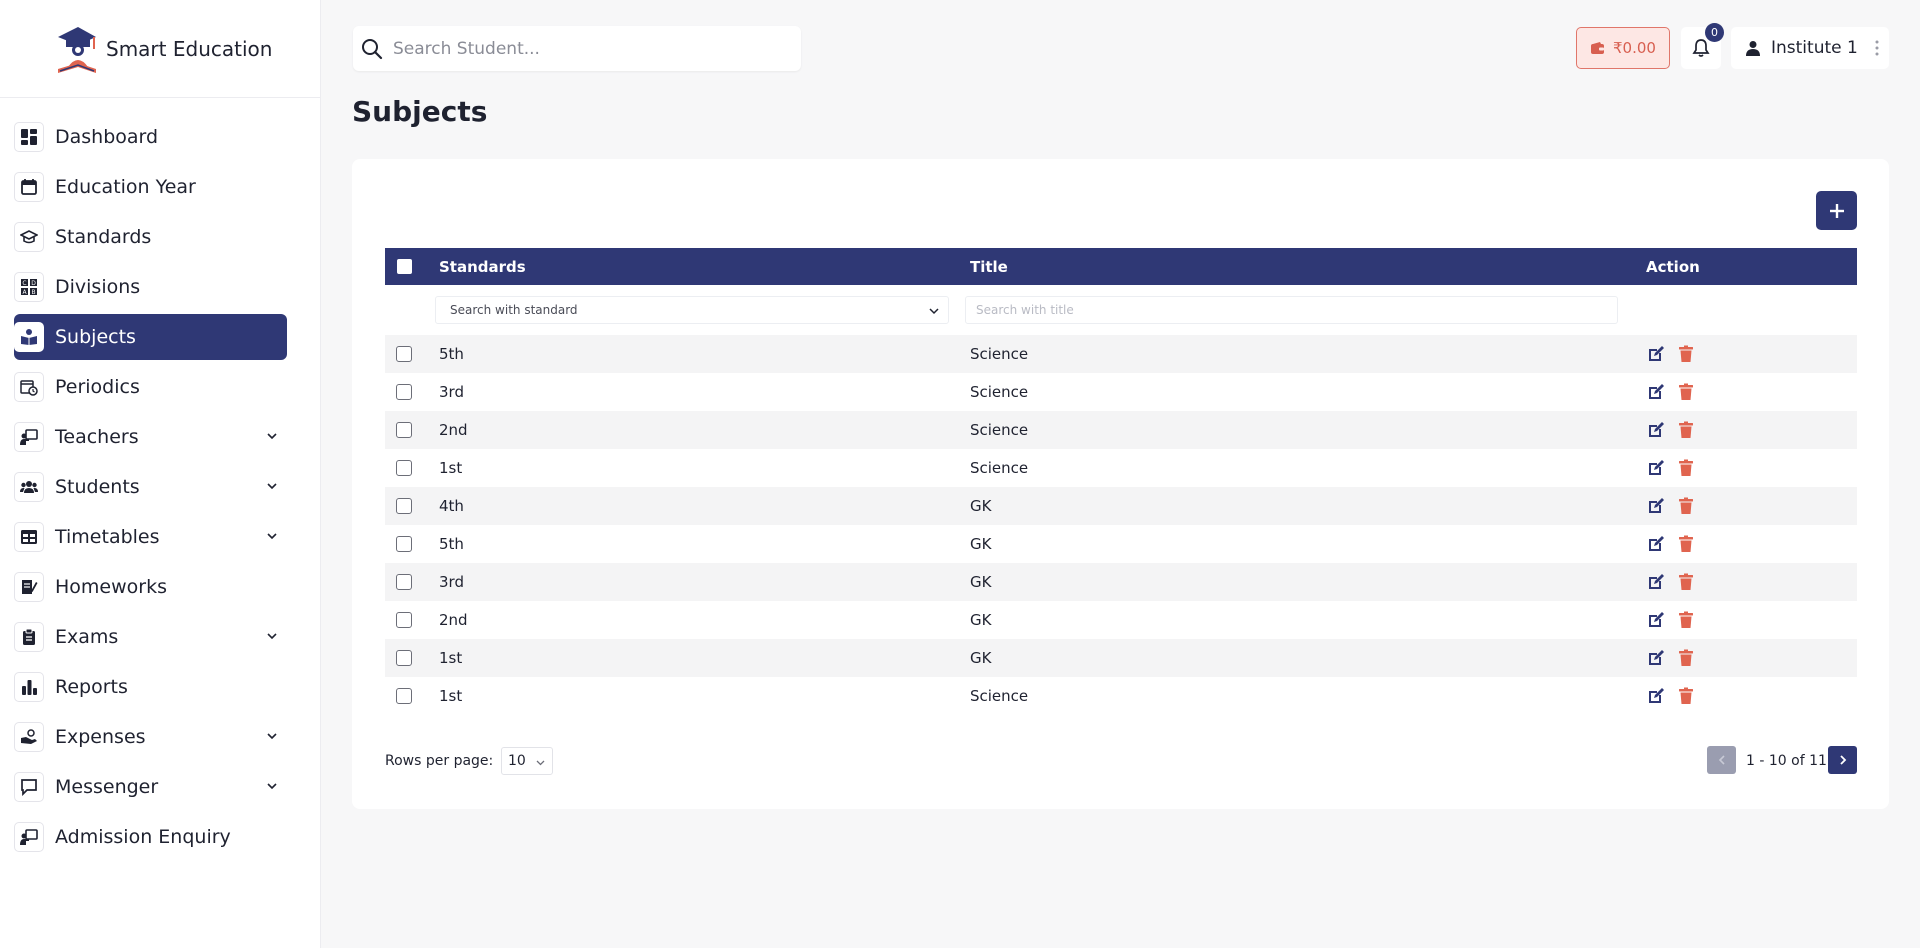 The height and width of the screenshot is (948, 1920). I want to click on calendar-clock-icon, so click(29, 387).